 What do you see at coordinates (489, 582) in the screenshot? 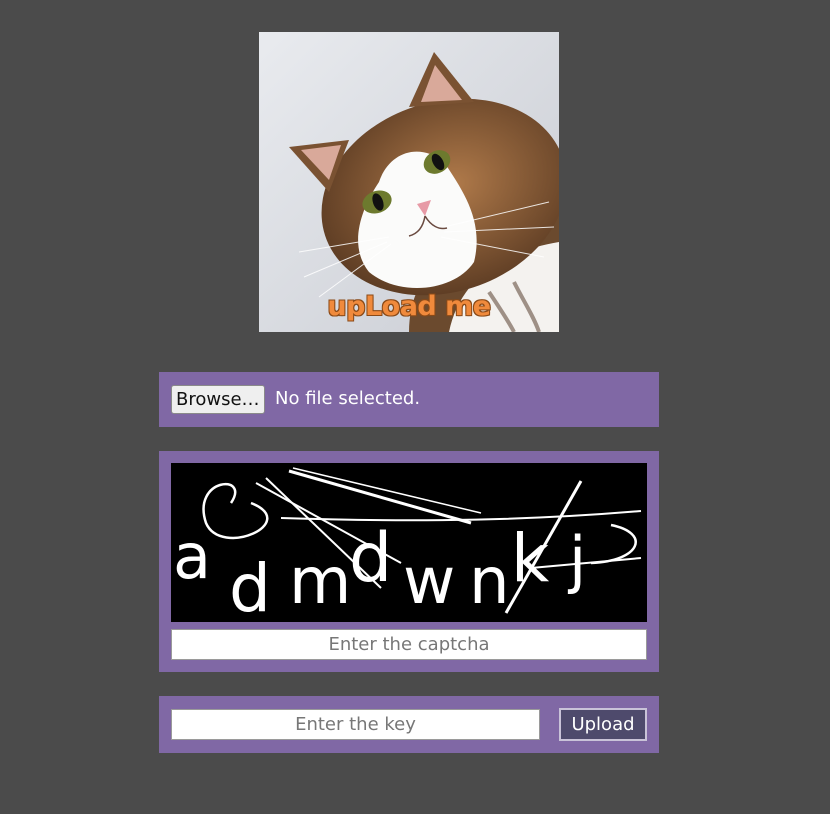
I see `captcha-char: n` at bounding box center [489, 582].